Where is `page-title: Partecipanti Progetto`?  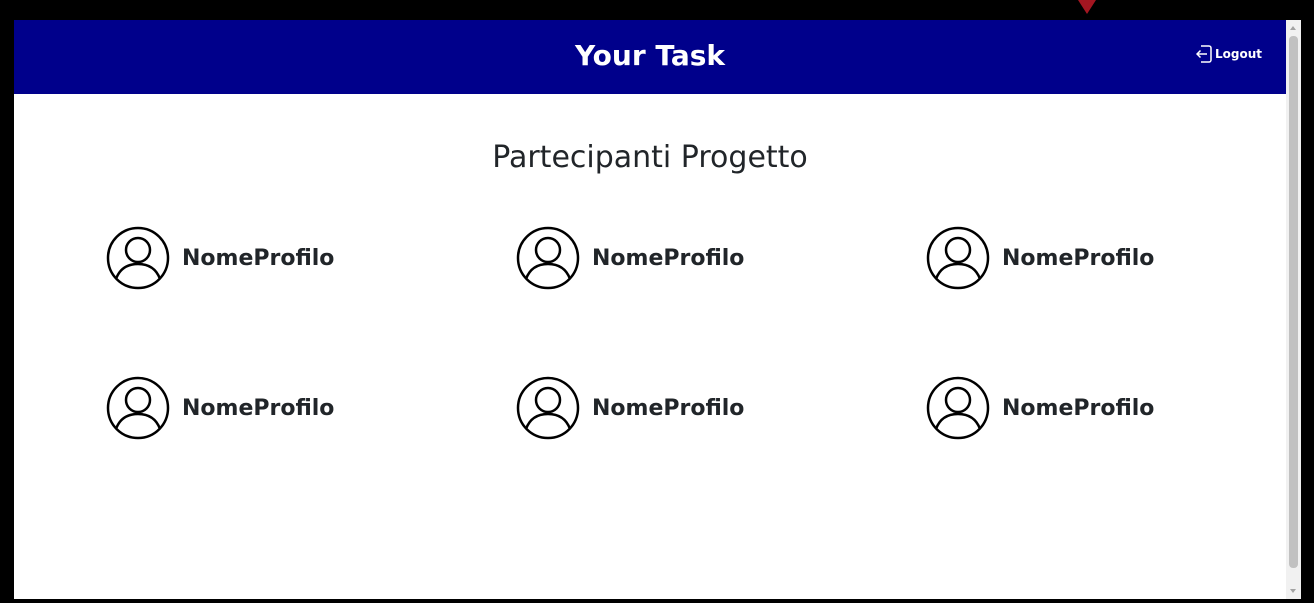
page-title: Partecipanti Progetto is located at coordinates (650, 157).